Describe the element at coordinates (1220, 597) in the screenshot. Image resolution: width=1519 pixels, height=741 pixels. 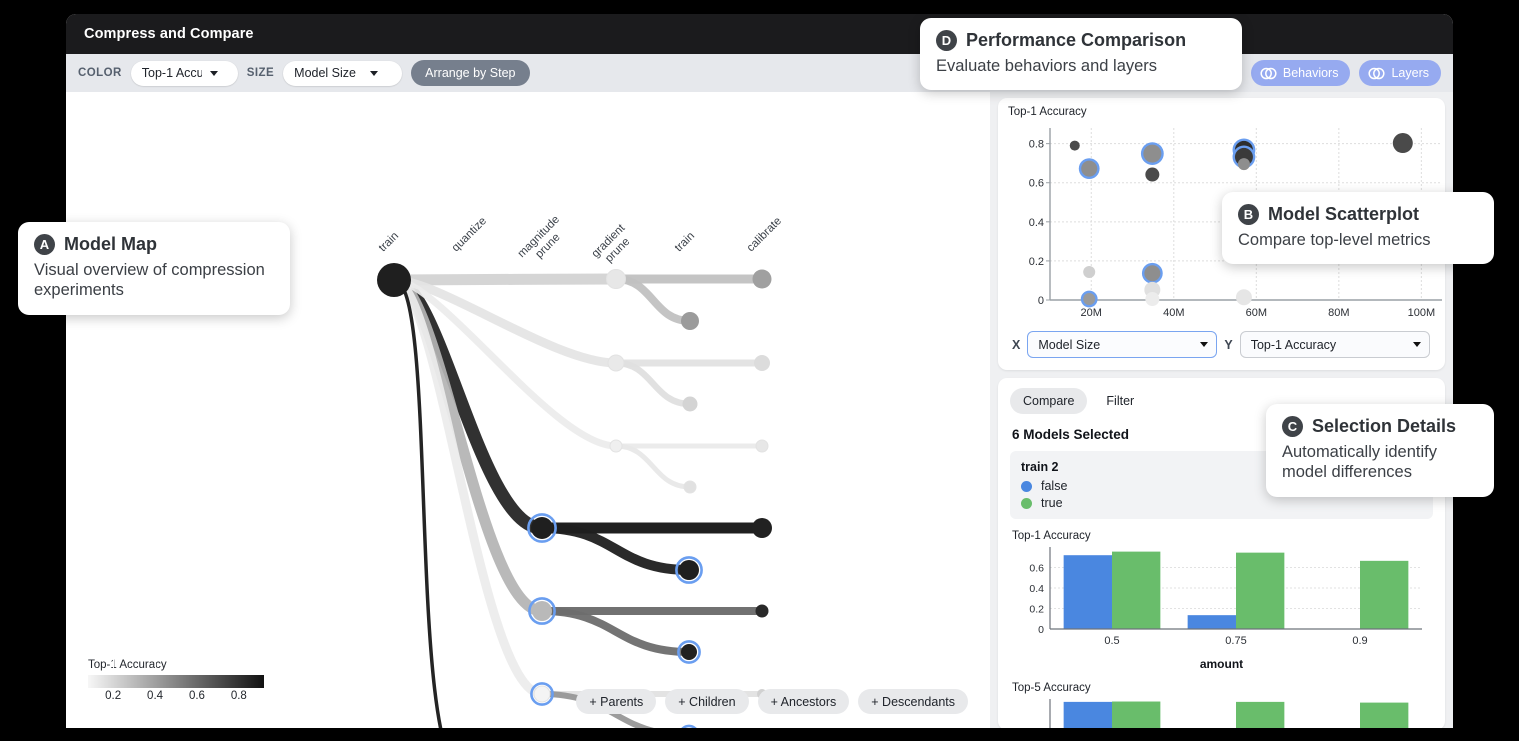
I see `top1-accuracy-bar-chart: 0 0.2 0.4 0.6 0.5 0.75 0.9` at that location.